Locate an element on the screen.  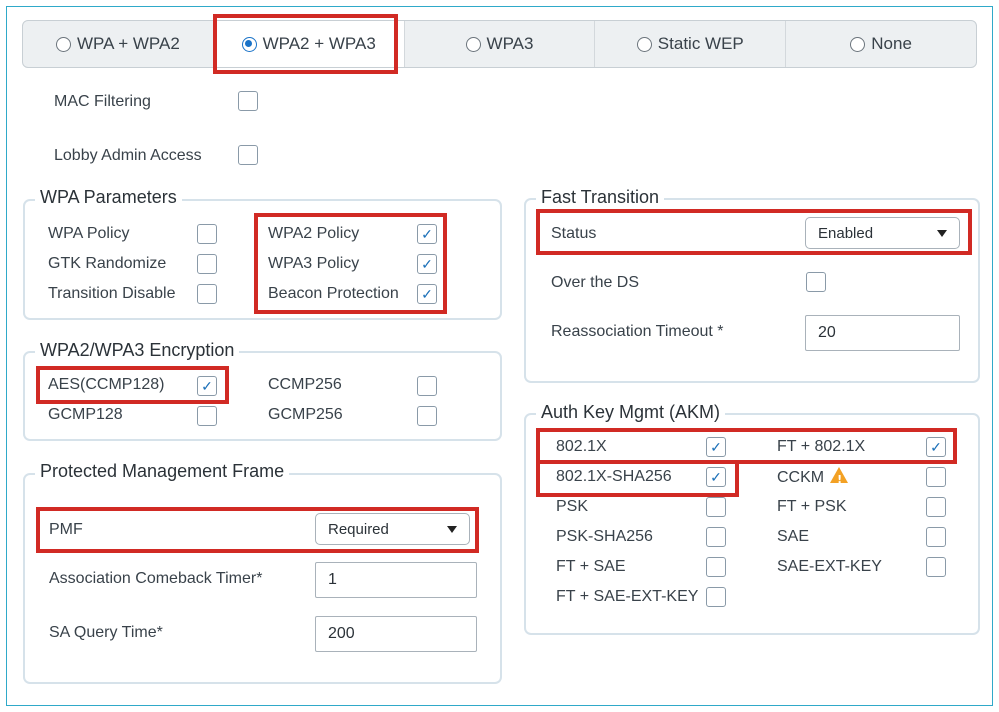
akm-ft-sae-ext-key-label: FT + SAE-EXT-KEY is located at coordinates (627, 596).